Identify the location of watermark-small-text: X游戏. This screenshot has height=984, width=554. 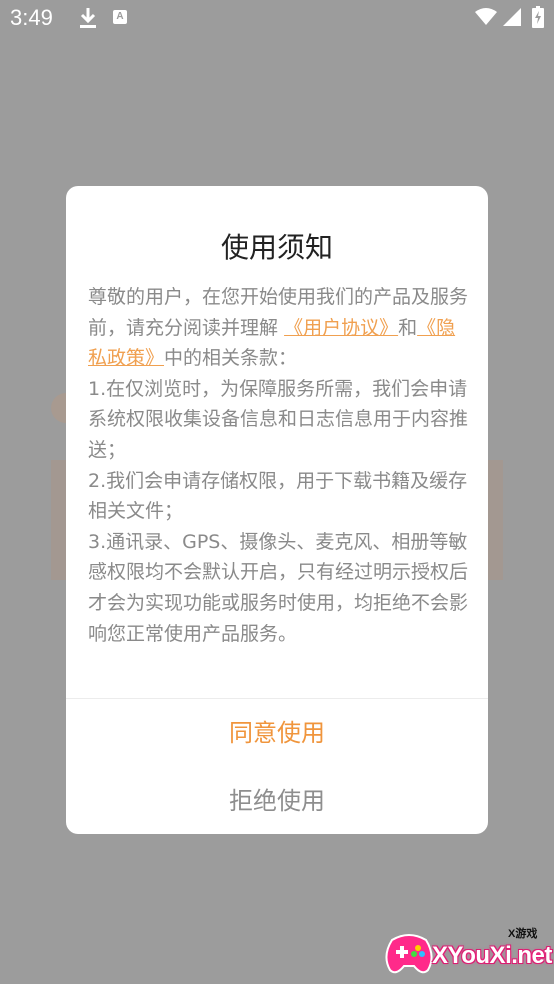
(523, 934).